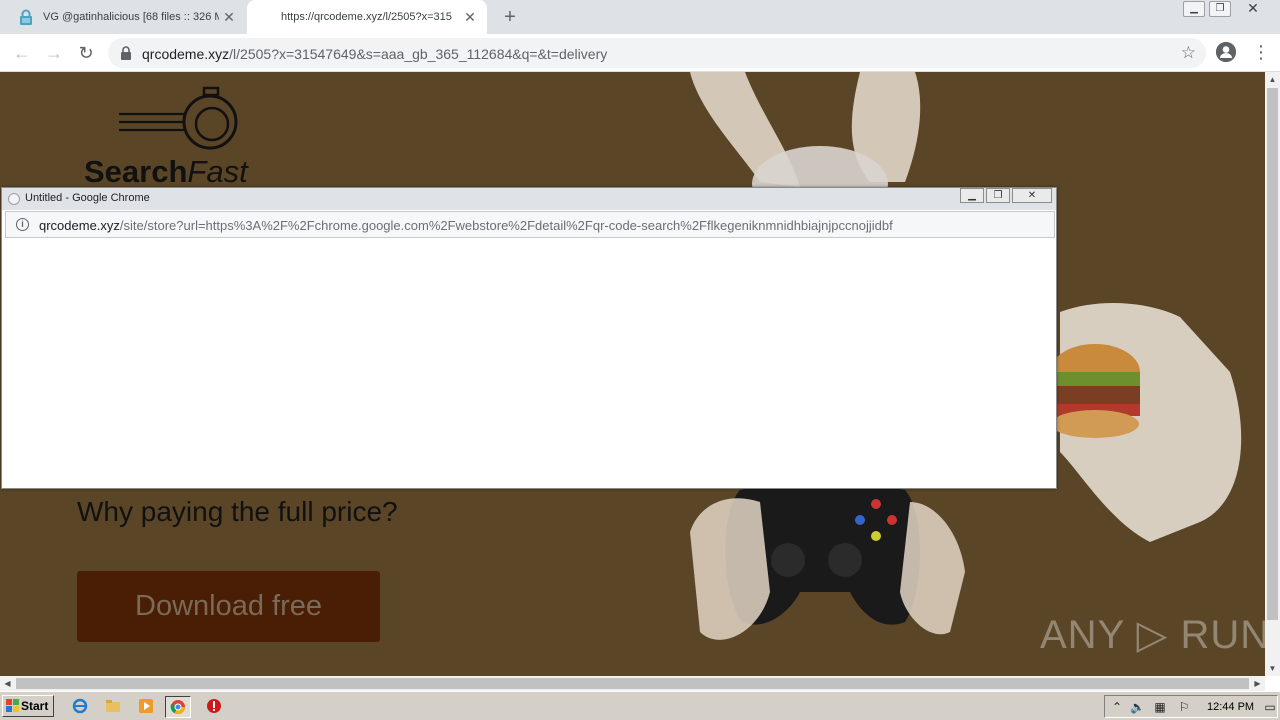  Describe the element at coordinates (529, 199) in the screenshot. I see `popup-titlebar: Untitled - Google Chrome ▁ ❐ ✕` at that location.